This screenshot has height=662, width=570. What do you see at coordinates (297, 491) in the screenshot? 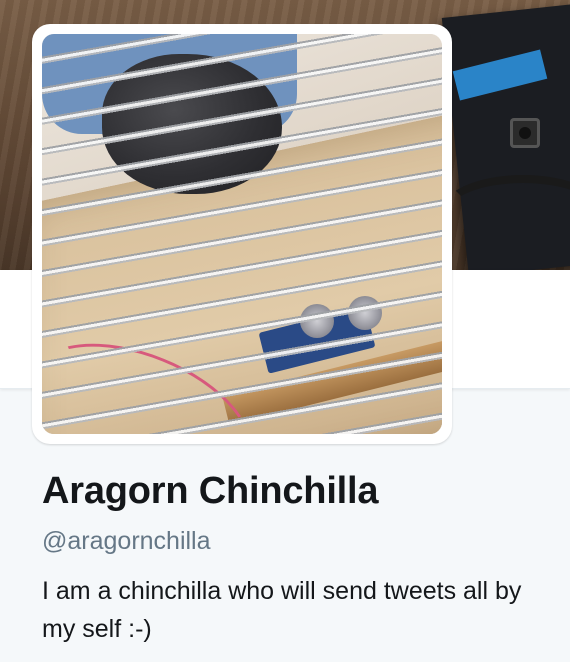
I see `display-name: Aragorn Chinchilla` at bounding box center [297, 491].